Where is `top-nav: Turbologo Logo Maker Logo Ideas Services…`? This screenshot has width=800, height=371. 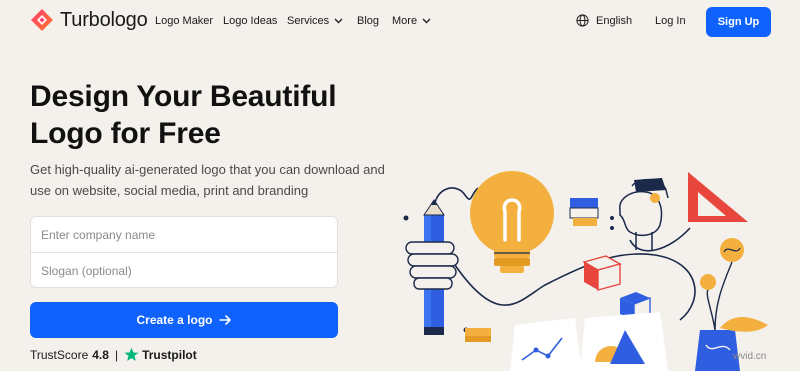 top-nav: Turbologo Logo Maker Logo Ideas Services… is located at coordinates (400, 22).